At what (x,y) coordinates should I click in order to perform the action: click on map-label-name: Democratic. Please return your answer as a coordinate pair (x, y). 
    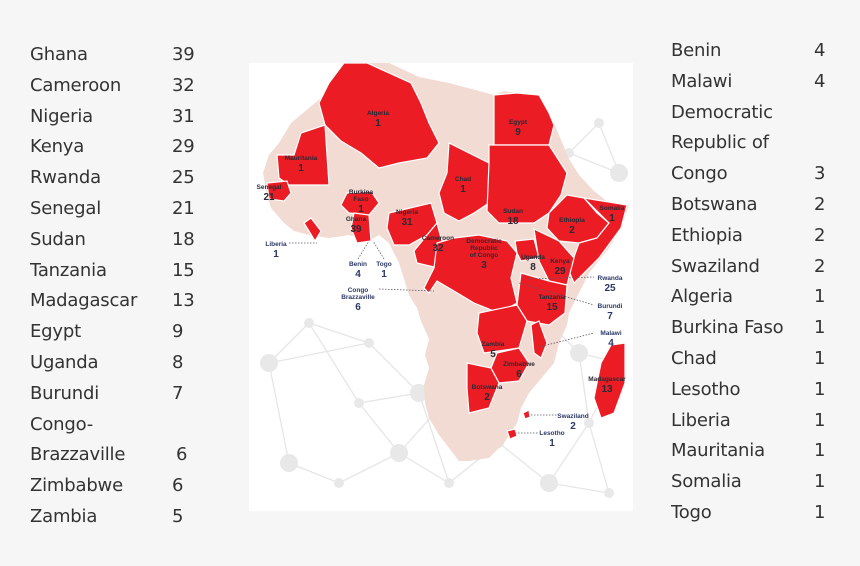
    Looking at the image, I should click on (484, 241).